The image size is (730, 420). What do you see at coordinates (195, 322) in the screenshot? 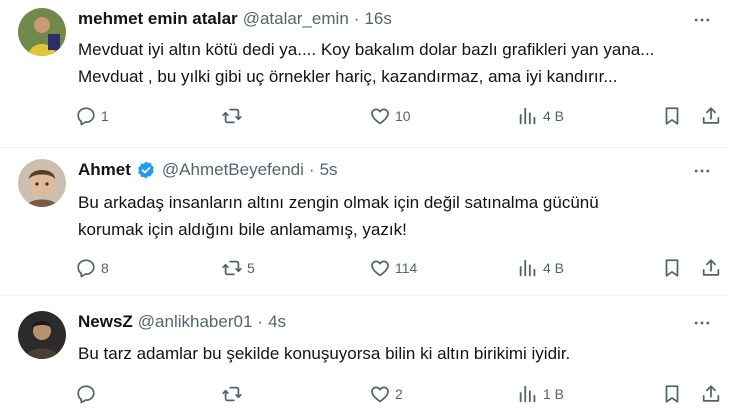
I see `user-handle: @anlikhaber01` at bounding box center [195, 322].